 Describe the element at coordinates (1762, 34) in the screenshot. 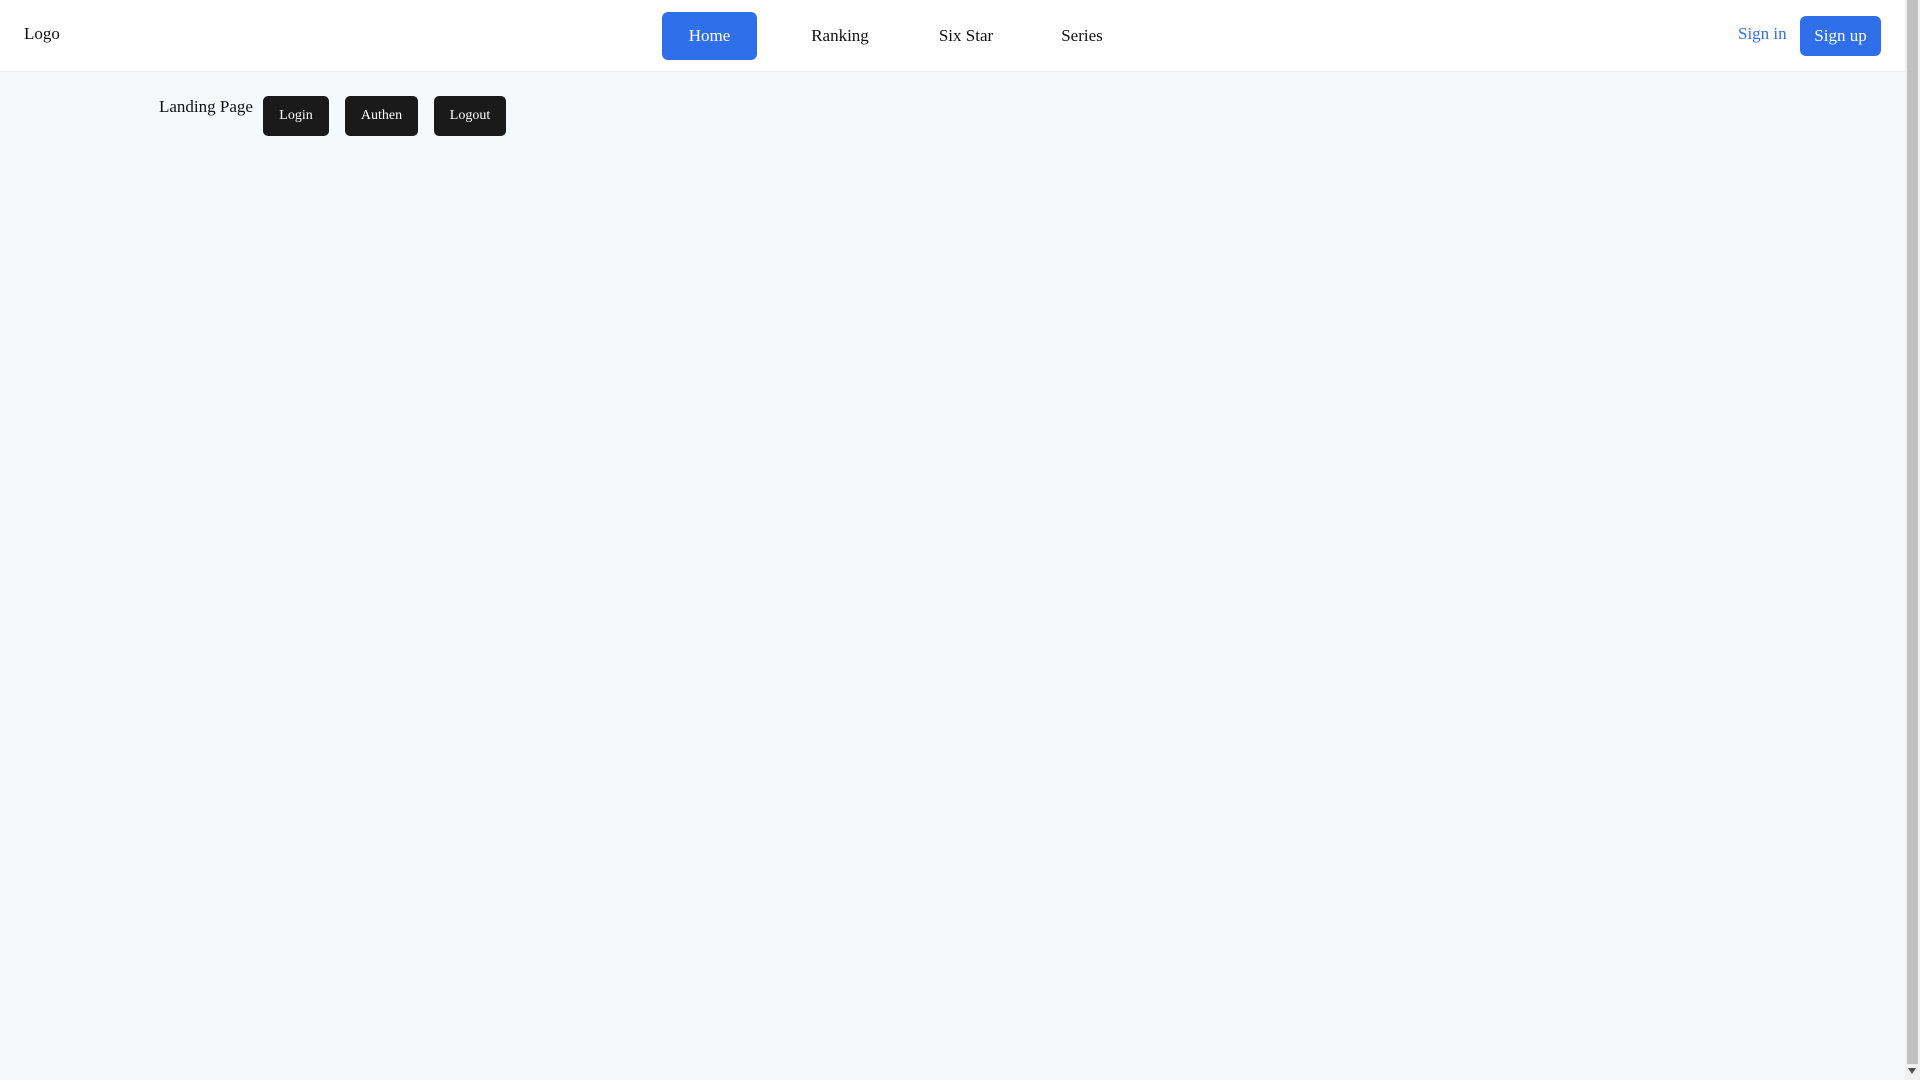

I see `sign-in-link: Sign in` at that location.